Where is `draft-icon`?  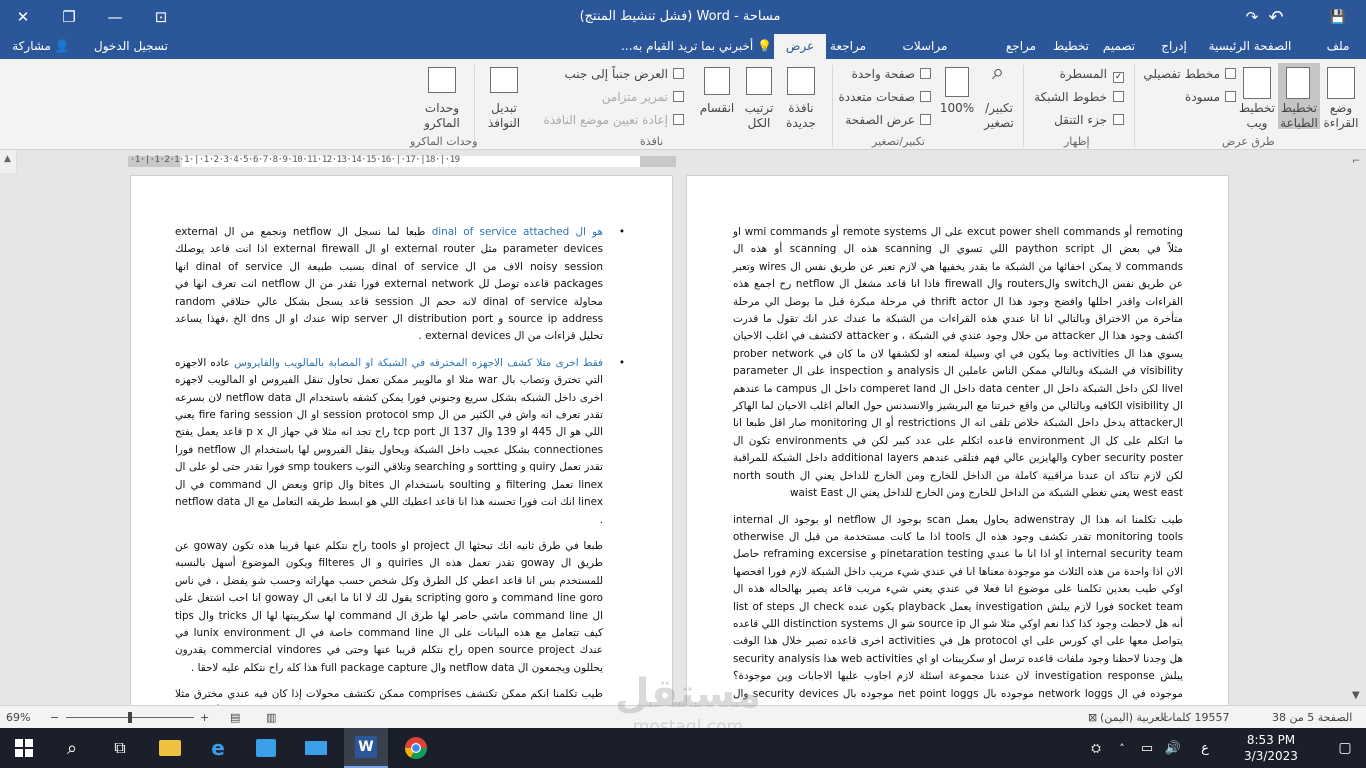 draft-icon is located at coordinates (1230, 96).